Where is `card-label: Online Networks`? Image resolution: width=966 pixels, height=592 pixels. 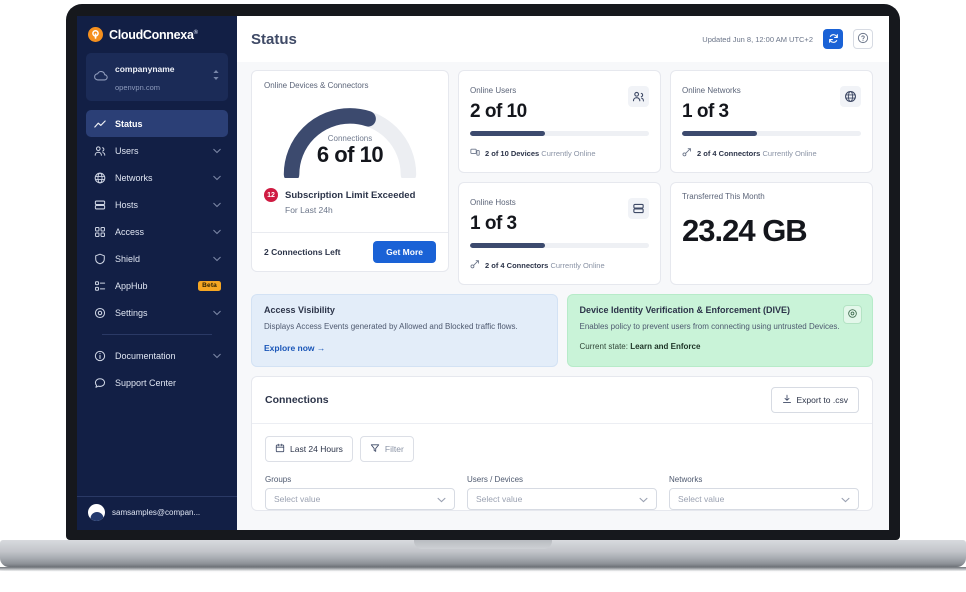 card-label: Online Networks is located at coordinates (711, 90).